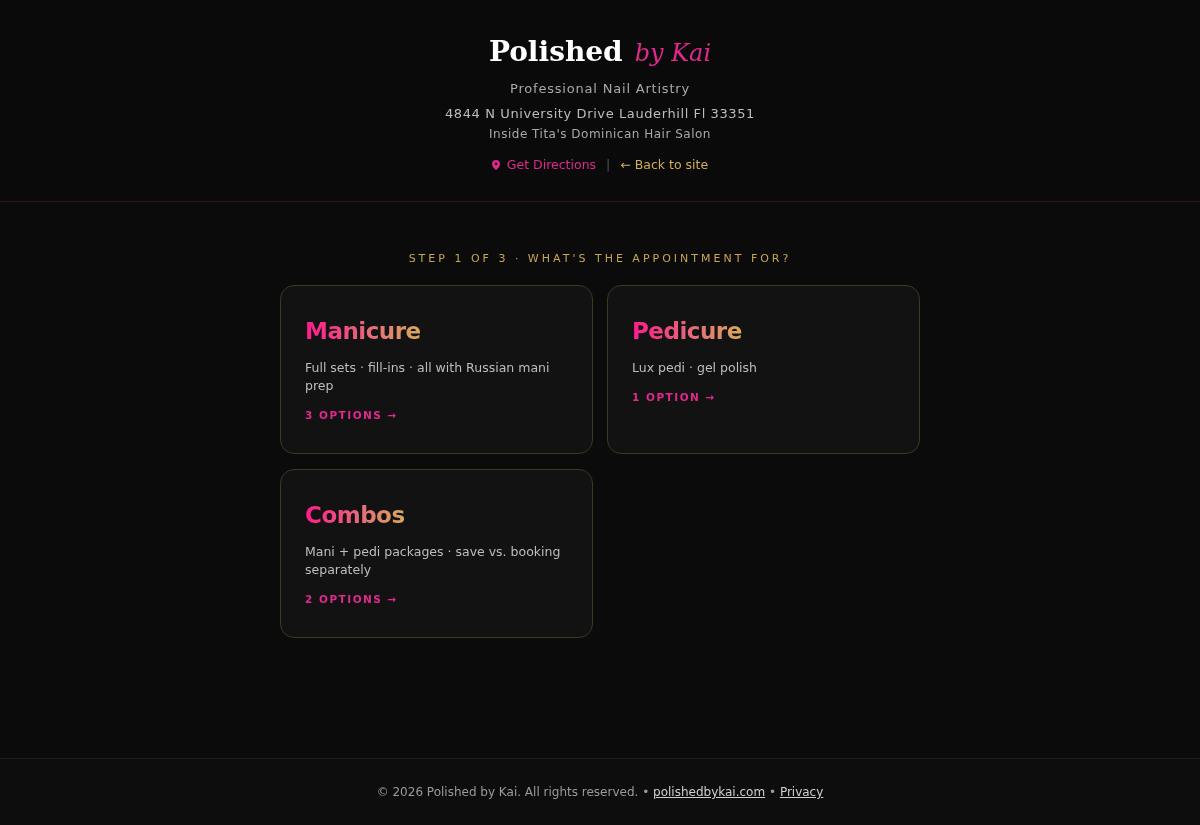 This screenshot has width=1200, height=825. I want to click on address: 4844 N University Drive Lauderhill Fl 33351, so click(600, 114).